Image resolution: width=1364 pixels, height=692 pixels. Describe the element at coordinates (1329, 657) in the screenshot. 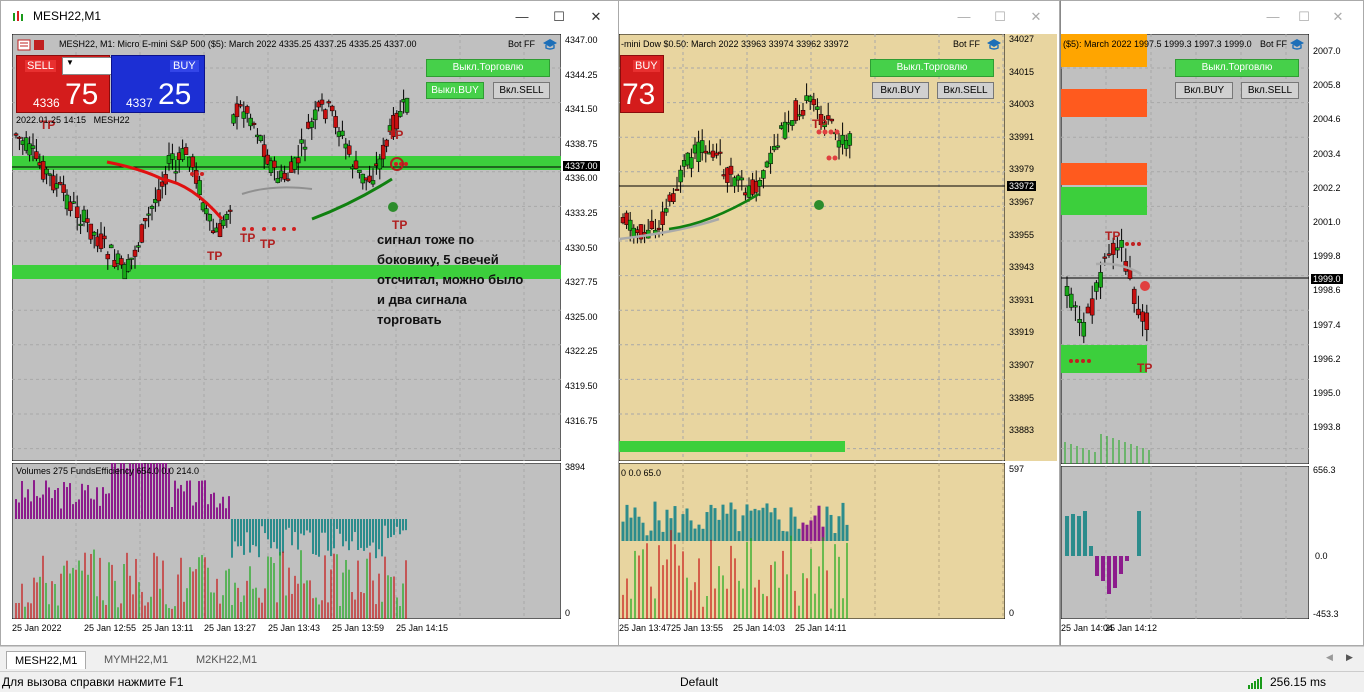

I see `tab-scroll-left-icon: ◀` at that location.